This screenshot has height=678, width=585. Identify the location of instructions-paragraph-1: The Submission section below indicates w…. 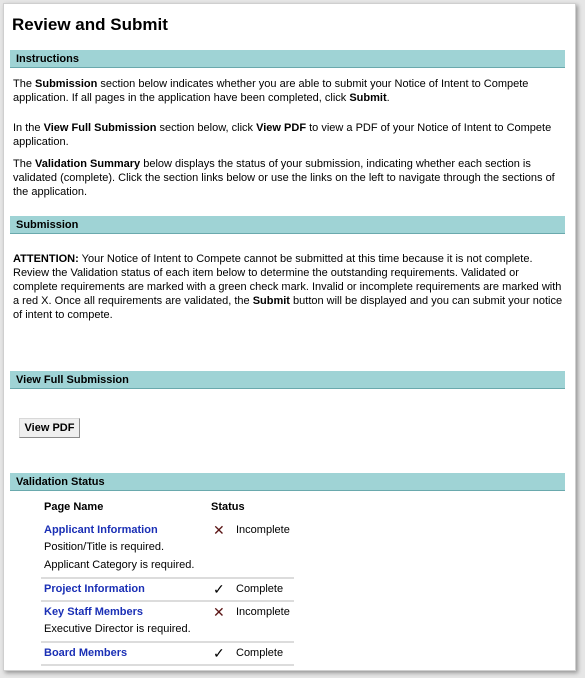
(289, 91).